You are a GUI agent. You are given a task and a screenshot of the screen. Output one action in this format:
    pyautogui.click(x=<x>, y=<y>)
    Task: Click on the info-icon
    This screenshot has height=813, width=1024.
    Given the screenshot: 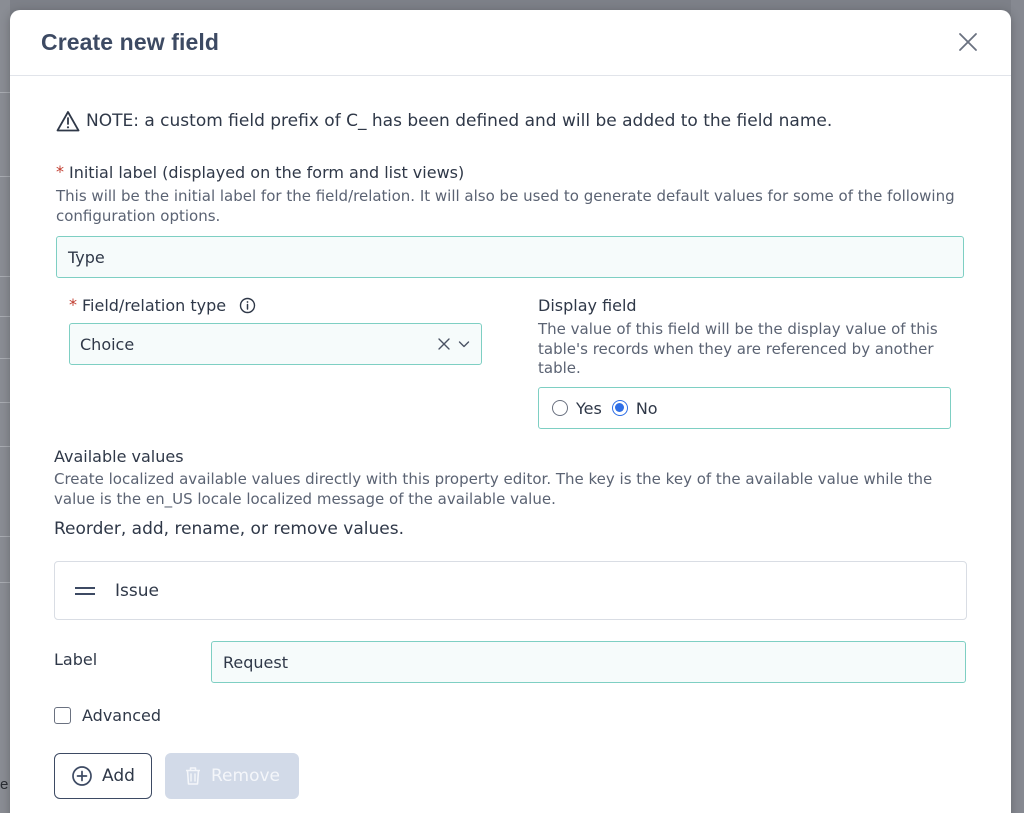 What is the action you would take?
    pyautogui.click(x=247, y=305)
    